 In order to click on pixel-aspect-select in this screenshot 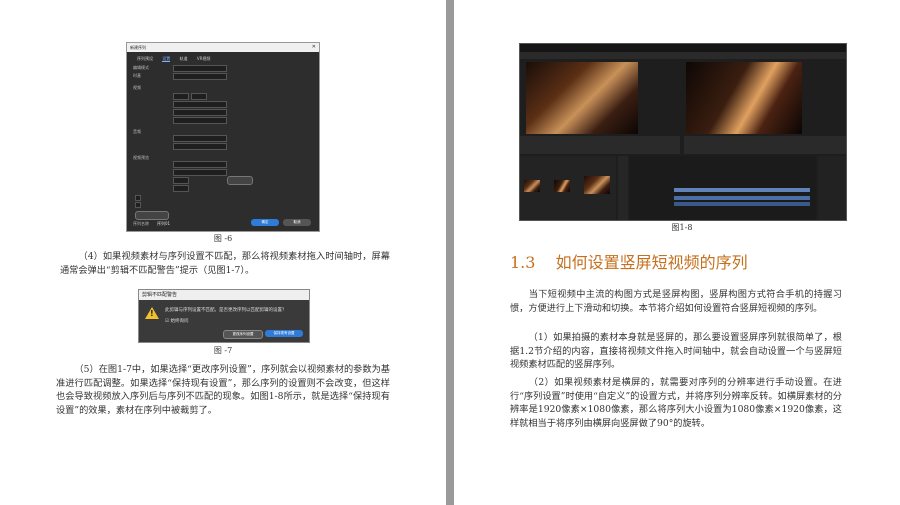, I will do `click(200, 104)`.